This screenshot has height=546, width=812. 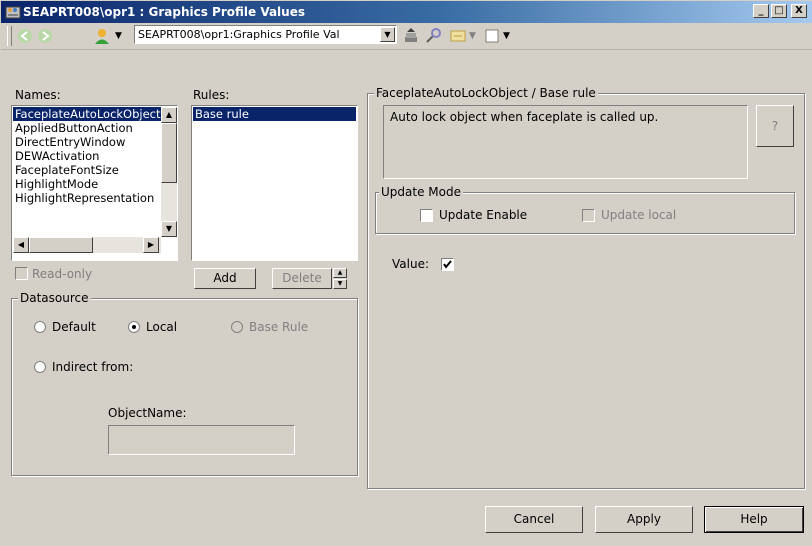 I want to click on scroll-right-icon: ▶, so click(x=151, y=245).